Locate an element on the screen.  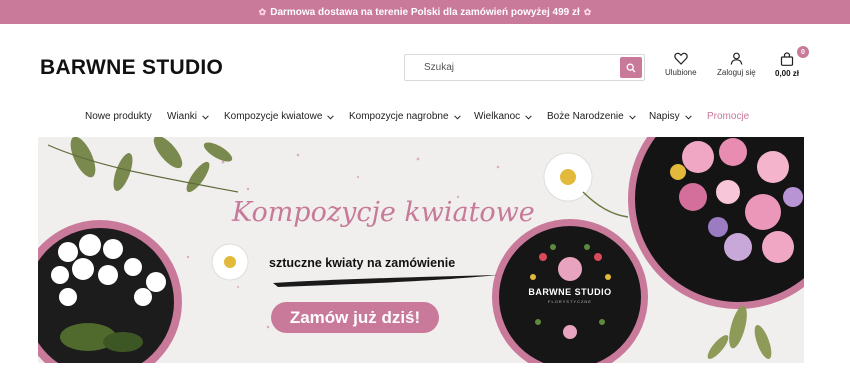
banner-subtitle: sztuczne kwiaty na zamówienie is located at coordinates (362, 263).